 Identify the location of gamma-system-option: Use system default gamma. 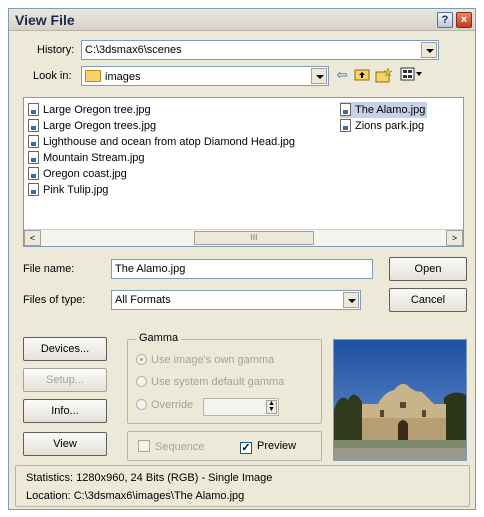
(210, 383).